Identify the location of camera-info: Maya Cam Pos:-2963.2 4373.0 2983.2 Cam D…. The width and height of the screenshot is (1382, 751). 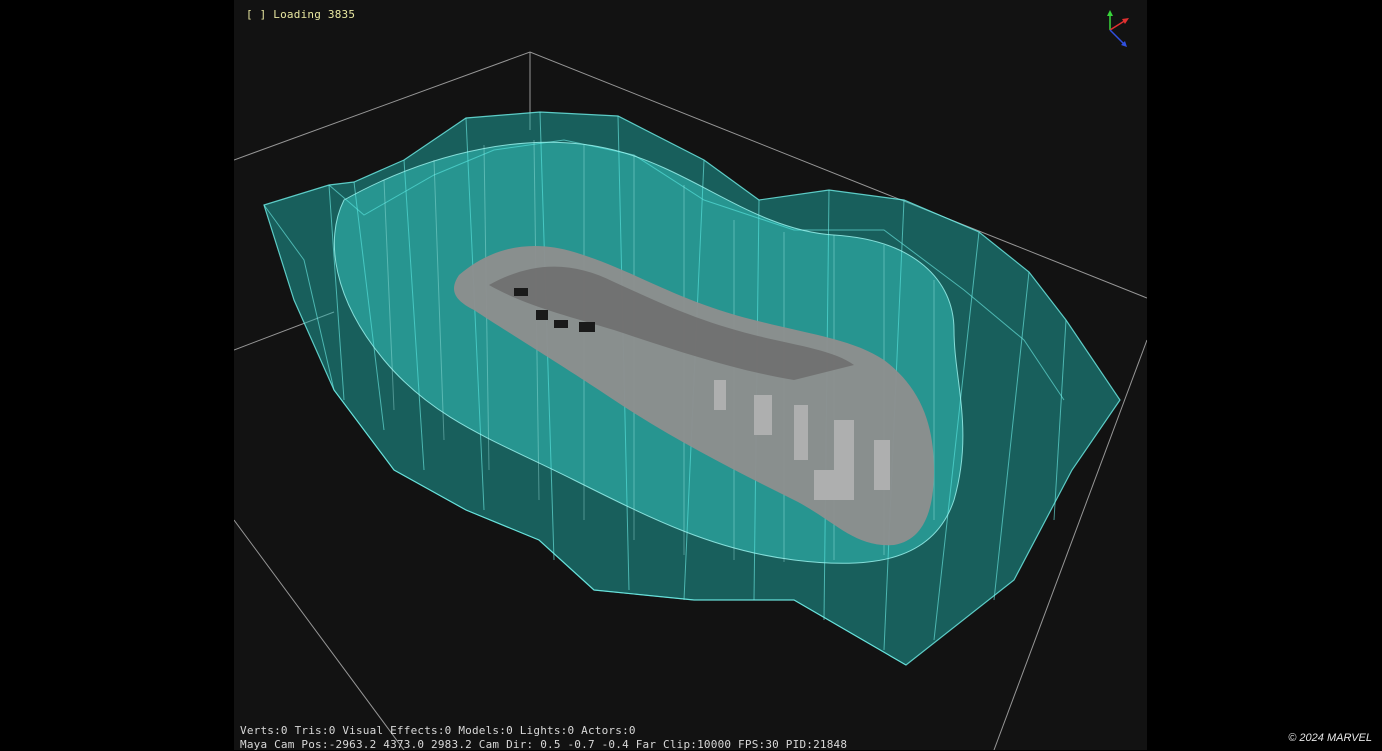
(544, 744).